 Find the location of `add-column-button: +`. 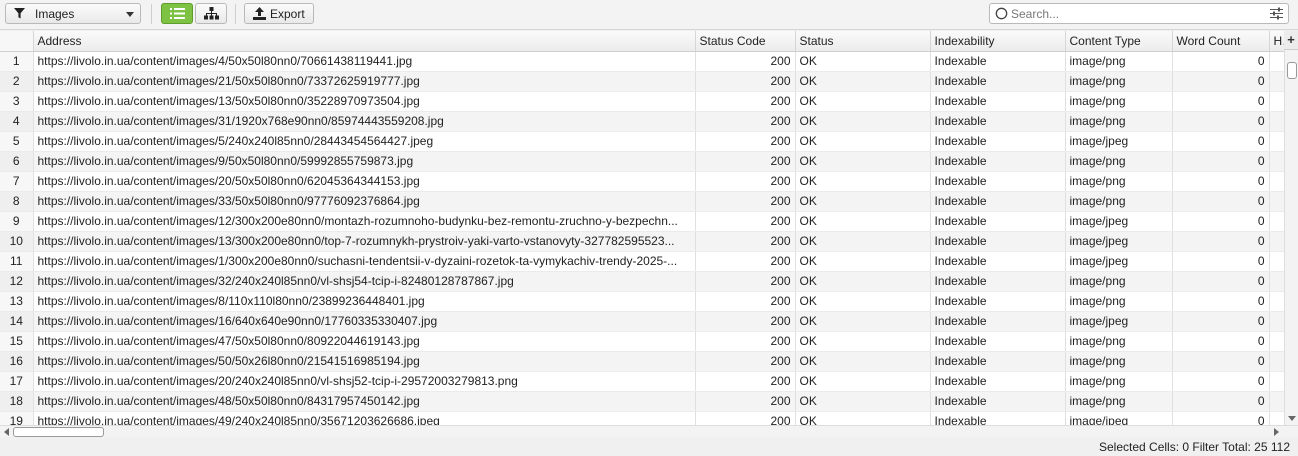

add-column-button: + is located at coordinates (1291, 40).